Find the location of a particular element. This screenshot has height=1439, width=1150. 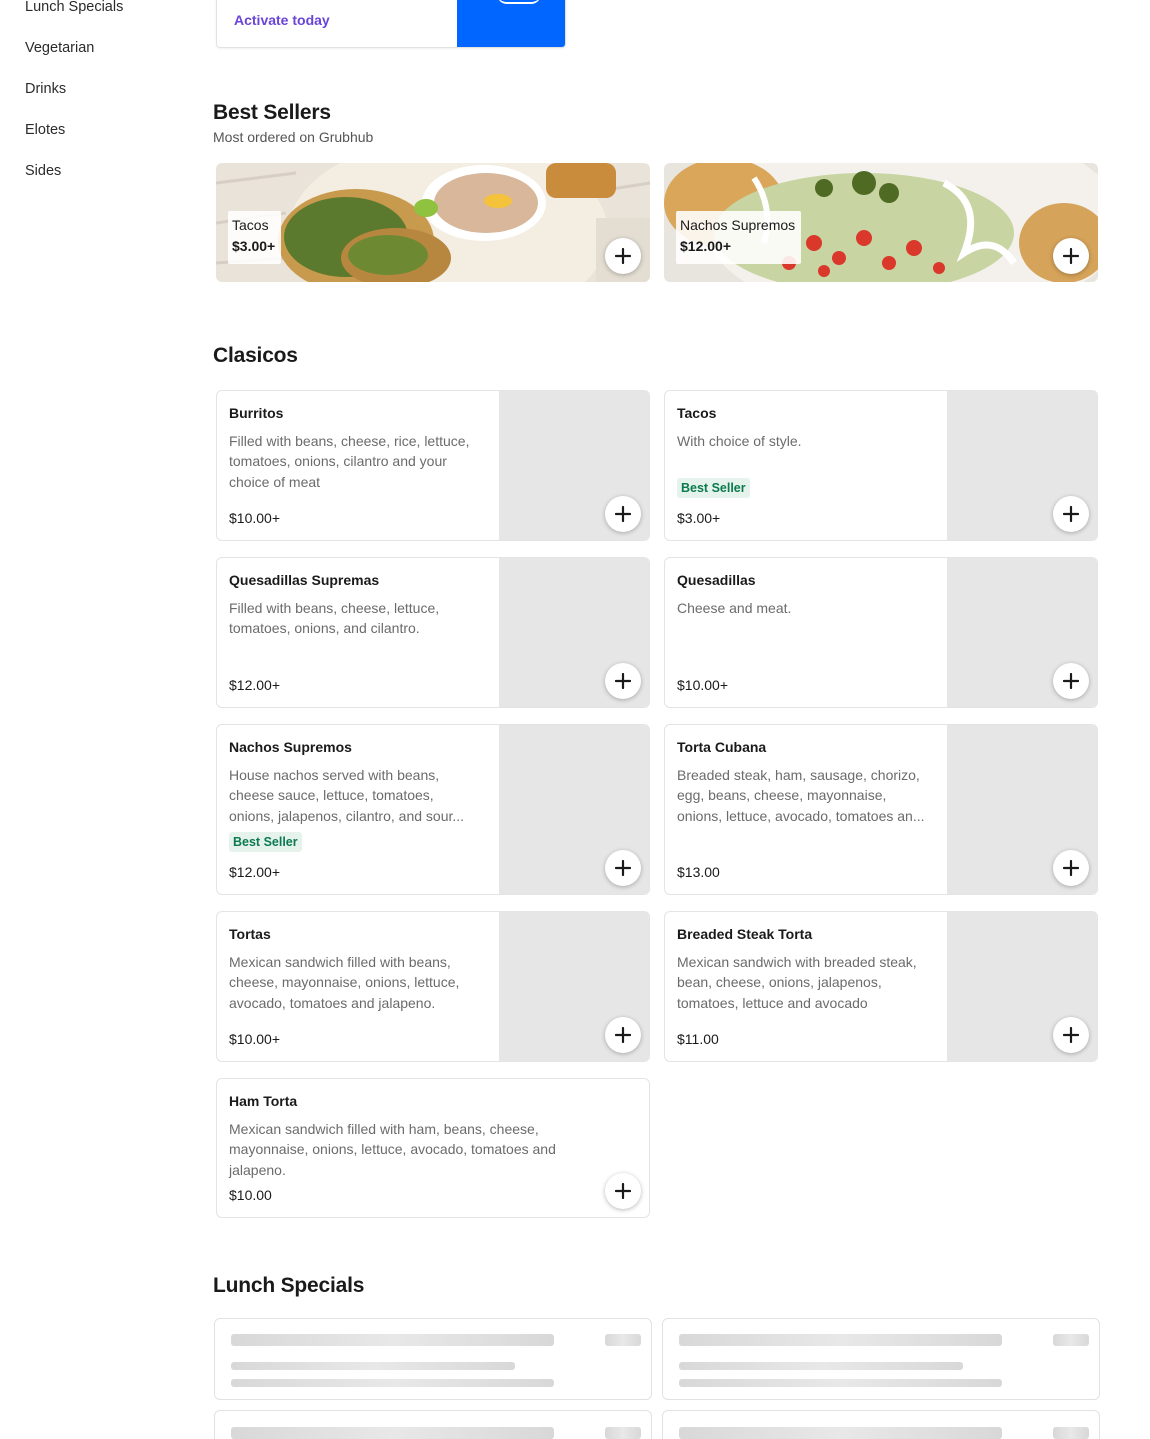

prime-brand-shape is located at coordinates (511, 23).